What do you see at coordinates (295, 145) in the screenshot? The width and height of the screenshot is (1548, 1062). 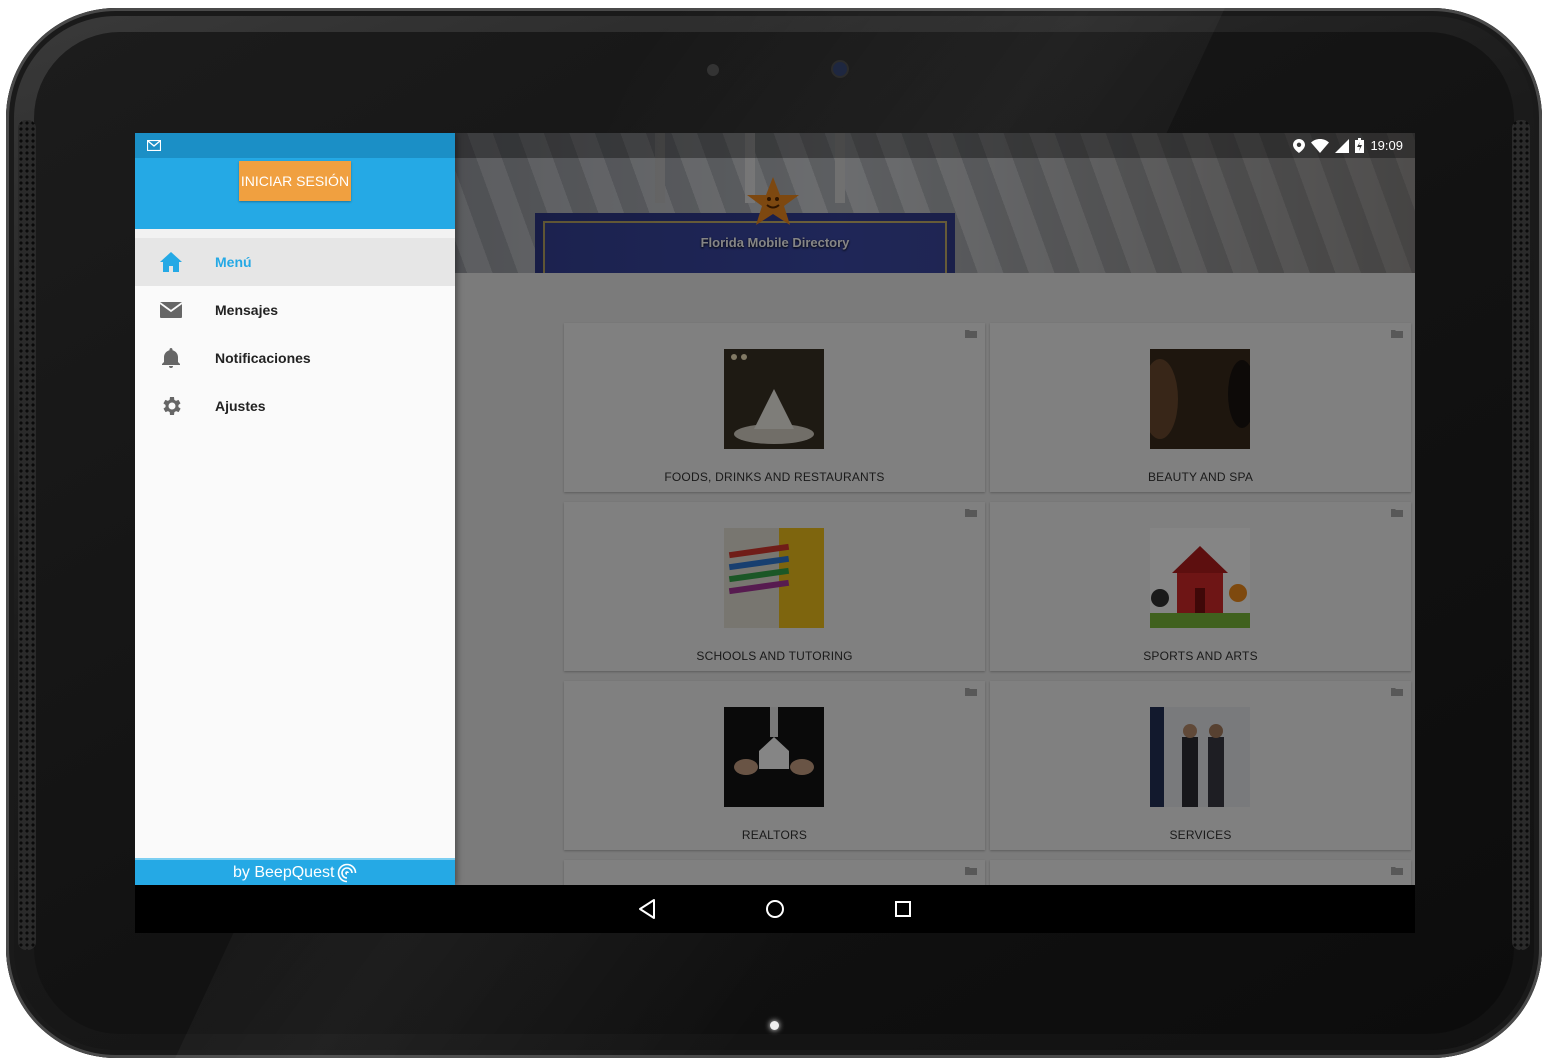 I see `drawer-status-strip` at bounding box center [295, 145].